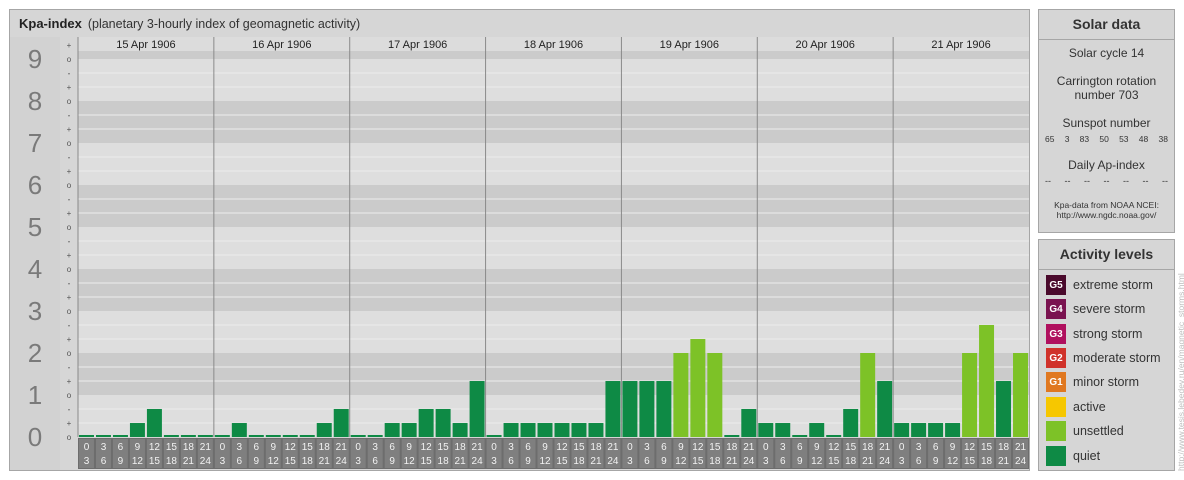 The image size is (1184, 480). What do you see at coordinates (1050, 139) in the screenshot?
I see `sunspot-value: 65` at bounding box center [1050, 139].